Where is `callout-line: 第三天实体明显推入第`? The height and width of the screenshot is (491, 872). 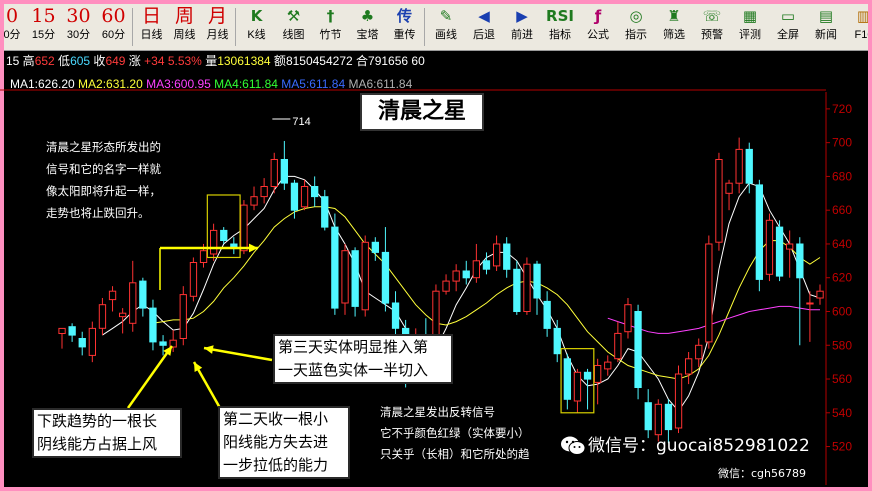
callout-line: 第三天实体明显推入第 is located at coordinates (353, 347).